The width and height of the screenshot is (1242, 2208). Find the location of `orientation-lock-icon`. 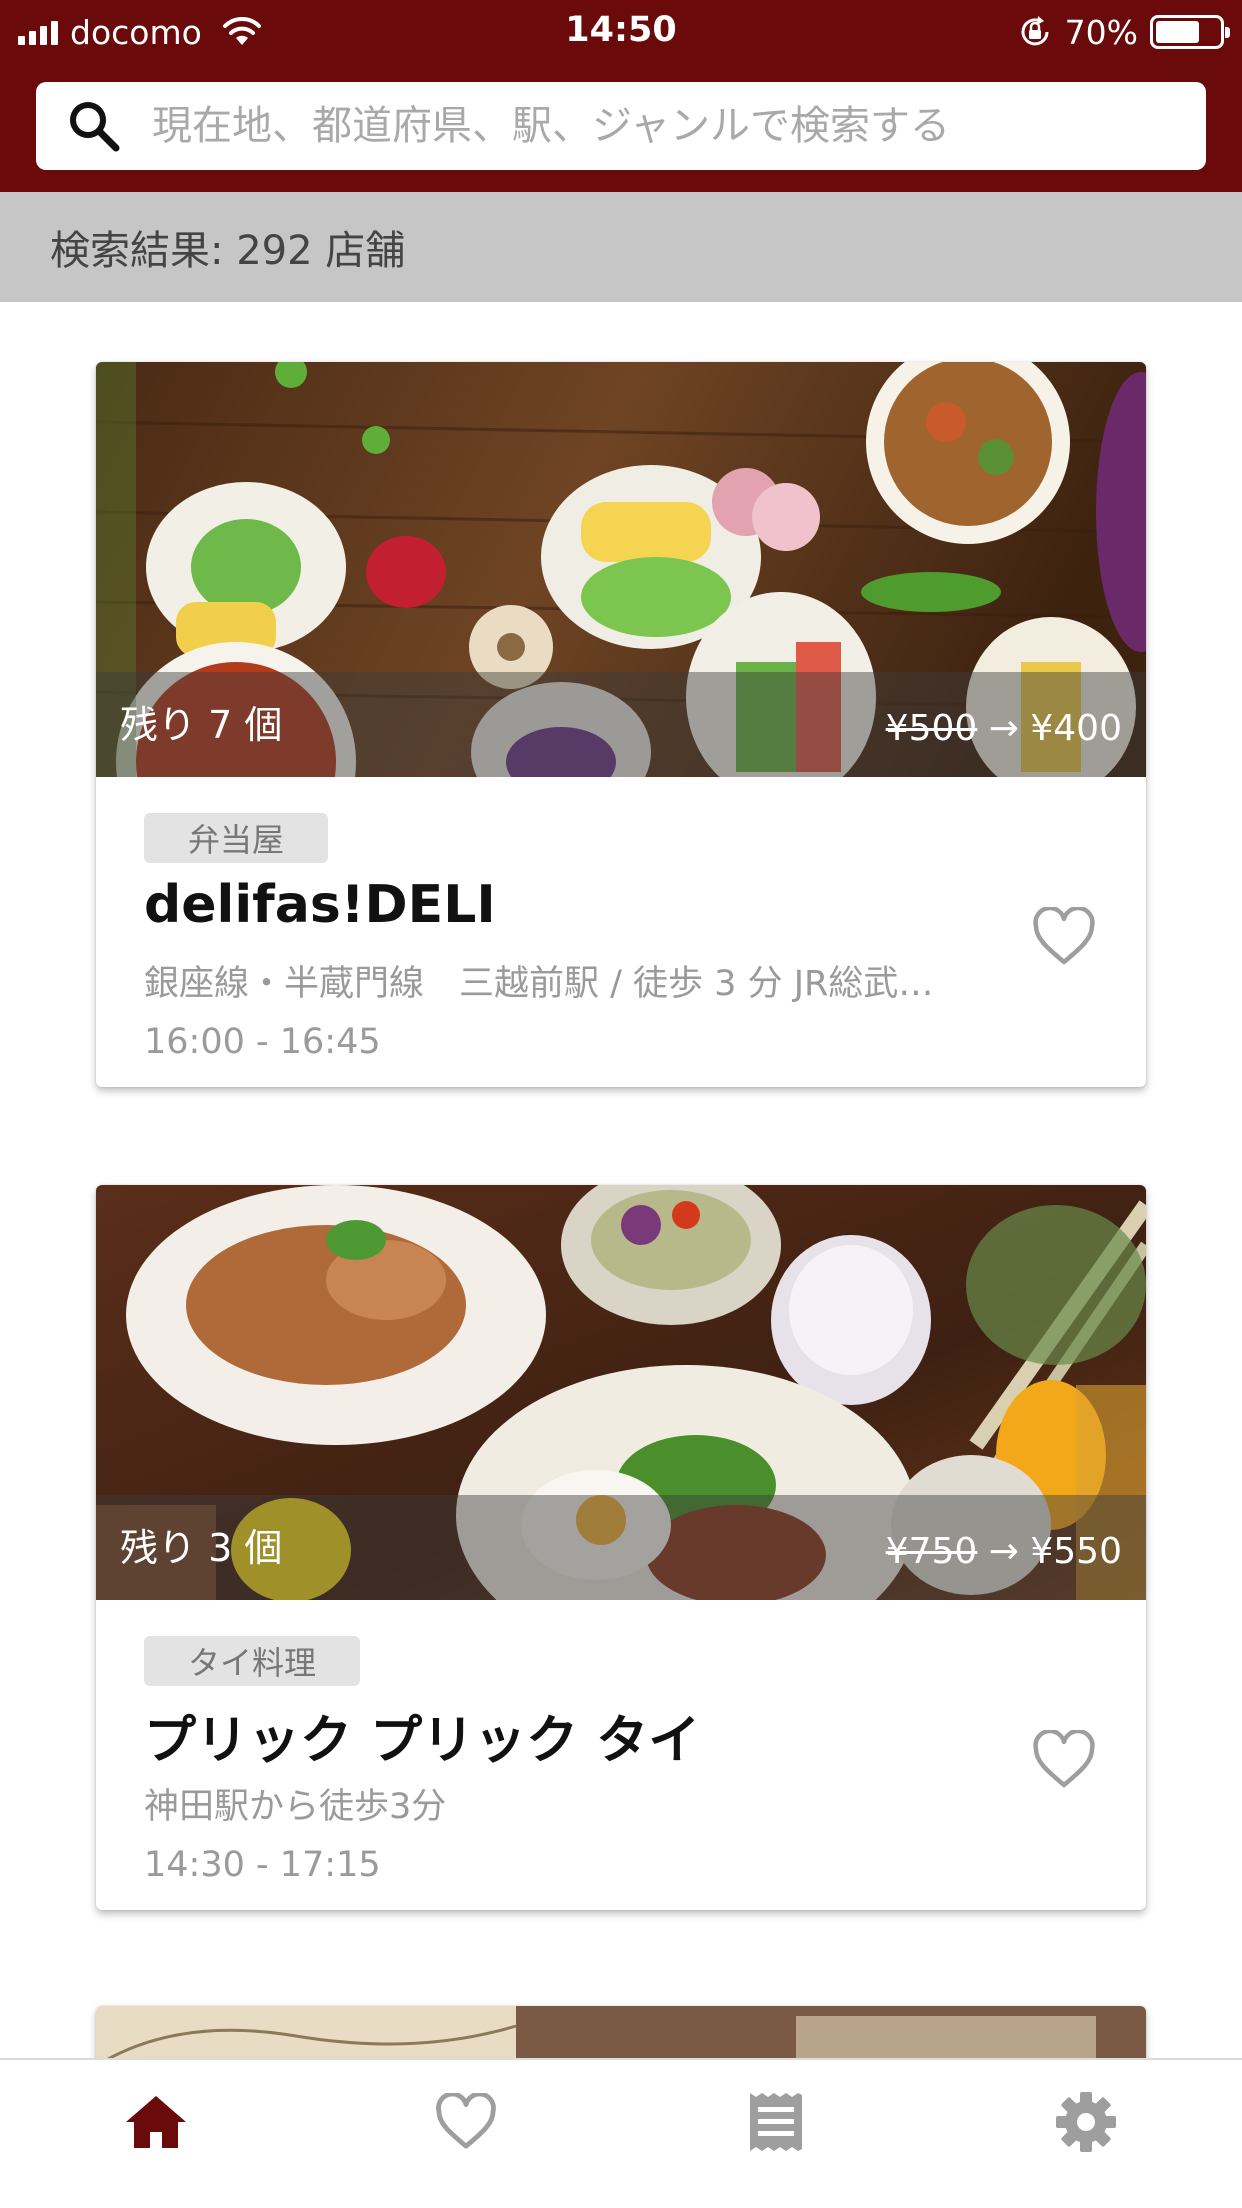

orientation-lock-icon is located at coordinates (1035, 31).